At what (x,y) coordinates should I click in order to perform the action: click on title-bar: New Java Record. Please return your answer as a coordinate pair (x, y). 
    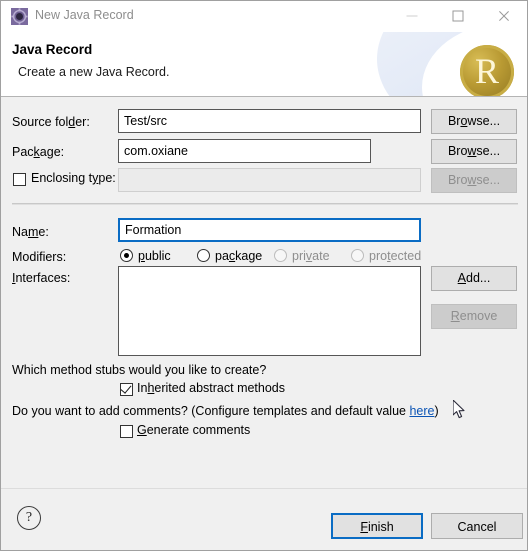
    Looking at the image, I should click on (264, 16).